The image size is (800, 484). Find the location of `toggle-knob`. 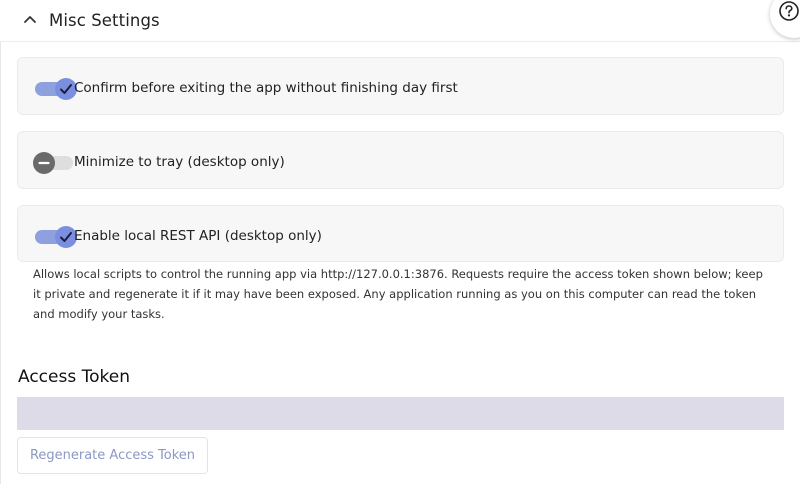

toggle-knob is located at coordinates (44, 163).